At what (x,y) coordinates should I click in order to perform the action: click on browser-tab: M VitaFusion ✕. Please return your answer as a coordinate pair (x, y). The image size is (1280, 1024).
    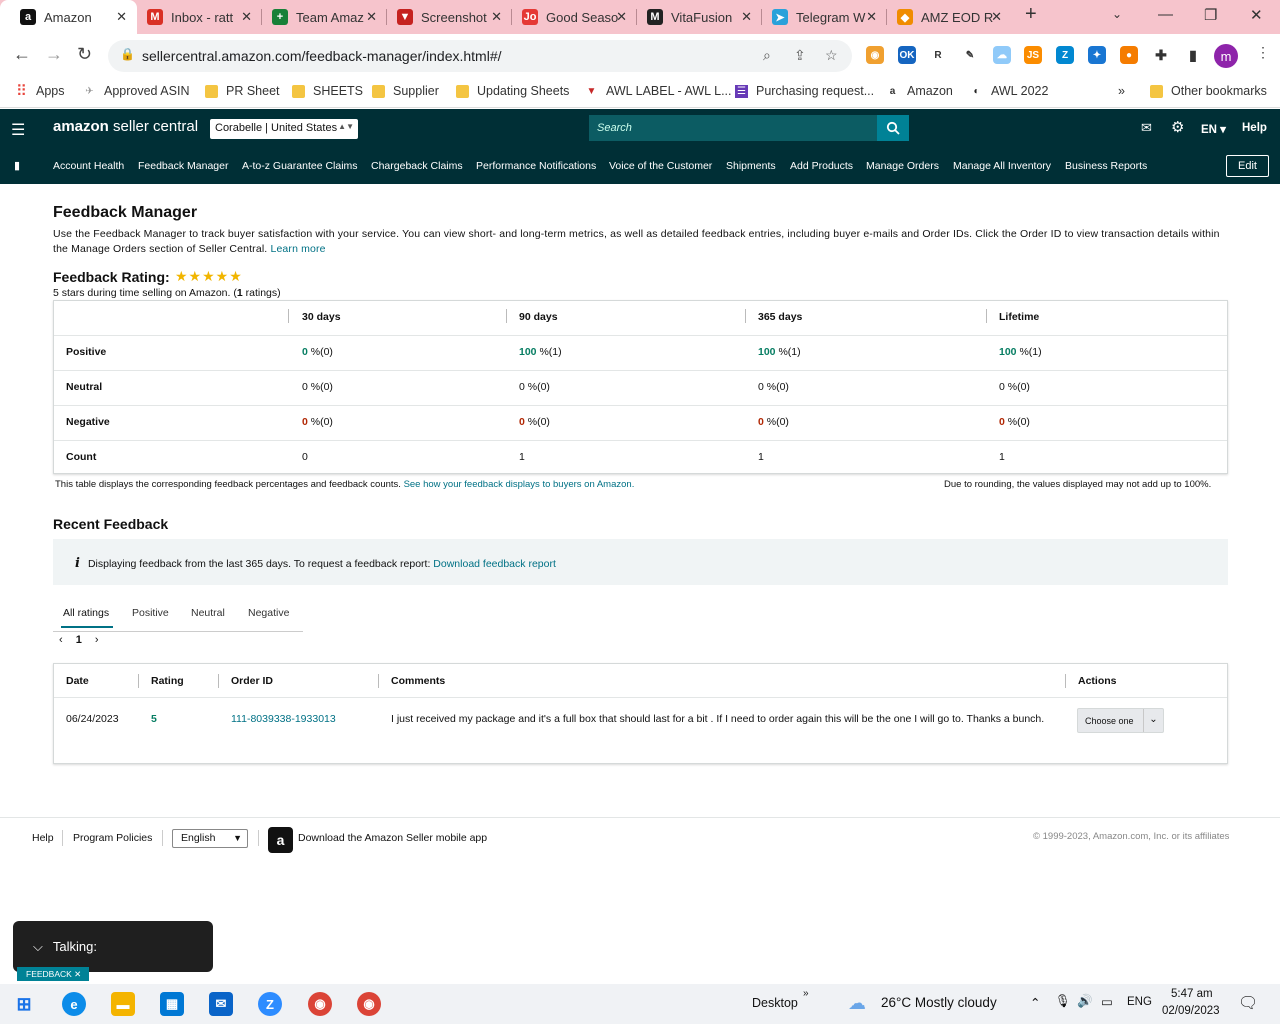
    Looking at the image, I should click on (699, 17).